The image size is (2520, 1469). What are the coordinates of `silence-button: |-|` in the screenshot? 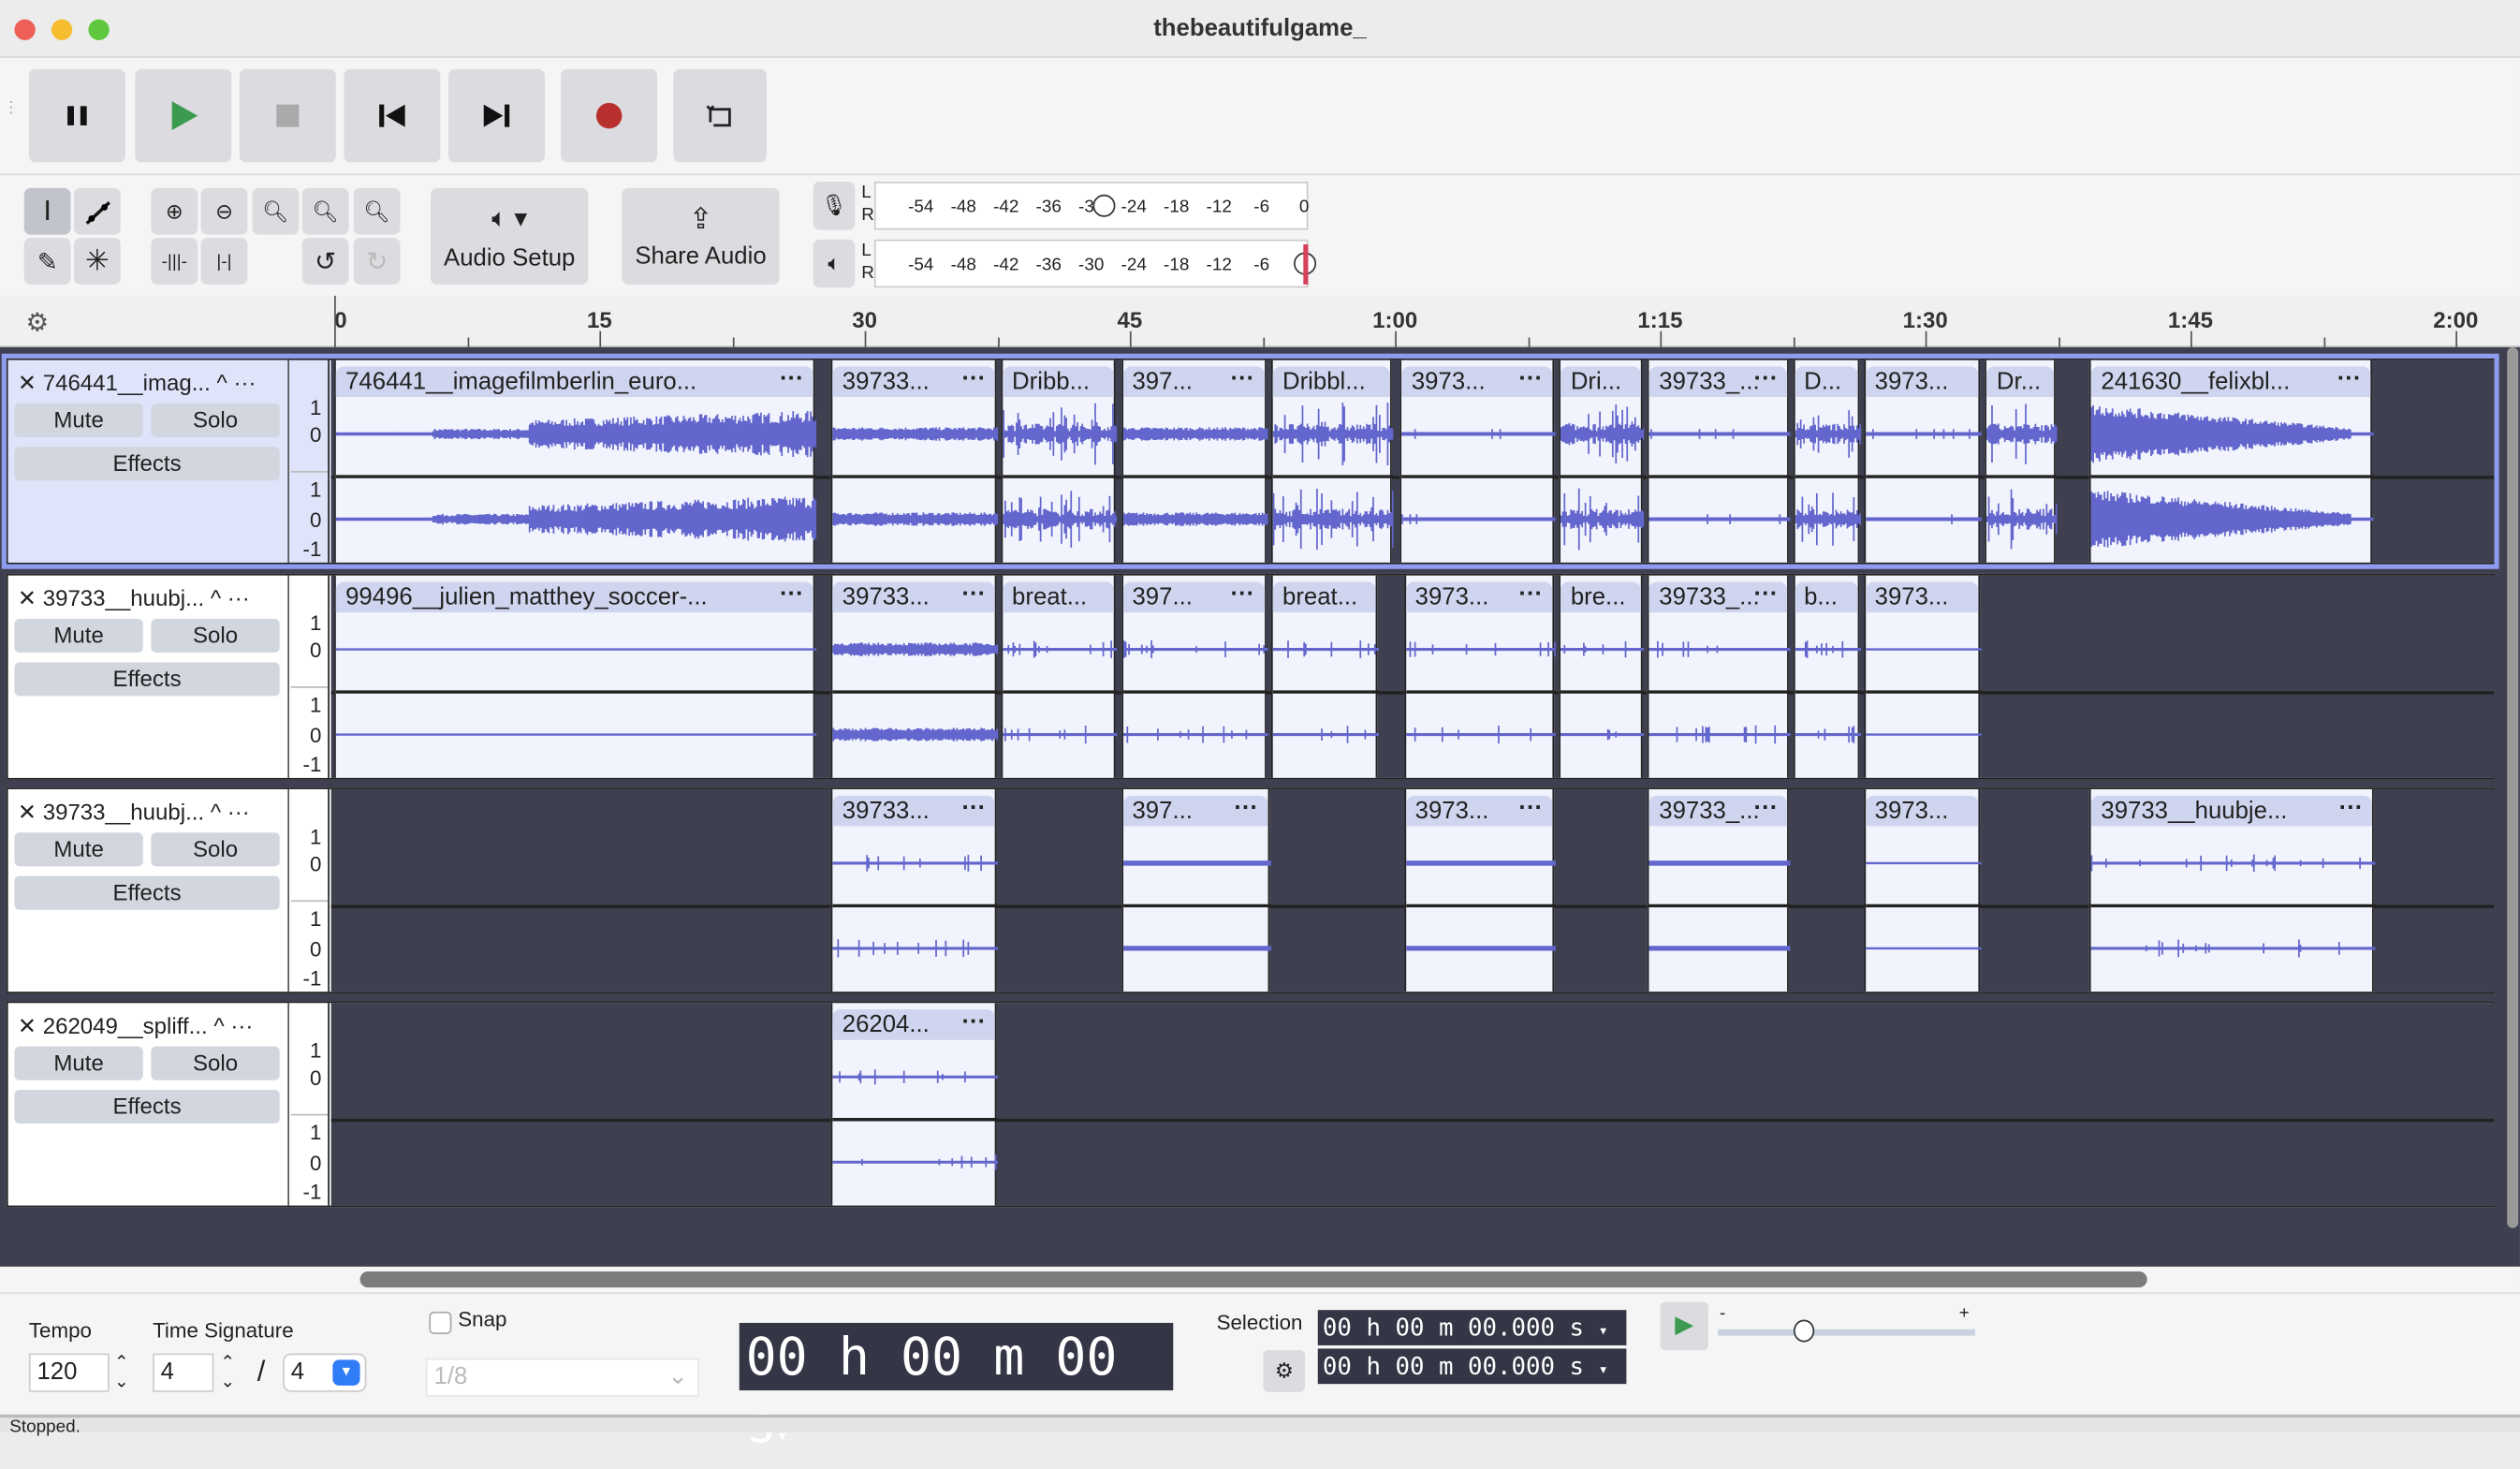 It's located at (224, 261).